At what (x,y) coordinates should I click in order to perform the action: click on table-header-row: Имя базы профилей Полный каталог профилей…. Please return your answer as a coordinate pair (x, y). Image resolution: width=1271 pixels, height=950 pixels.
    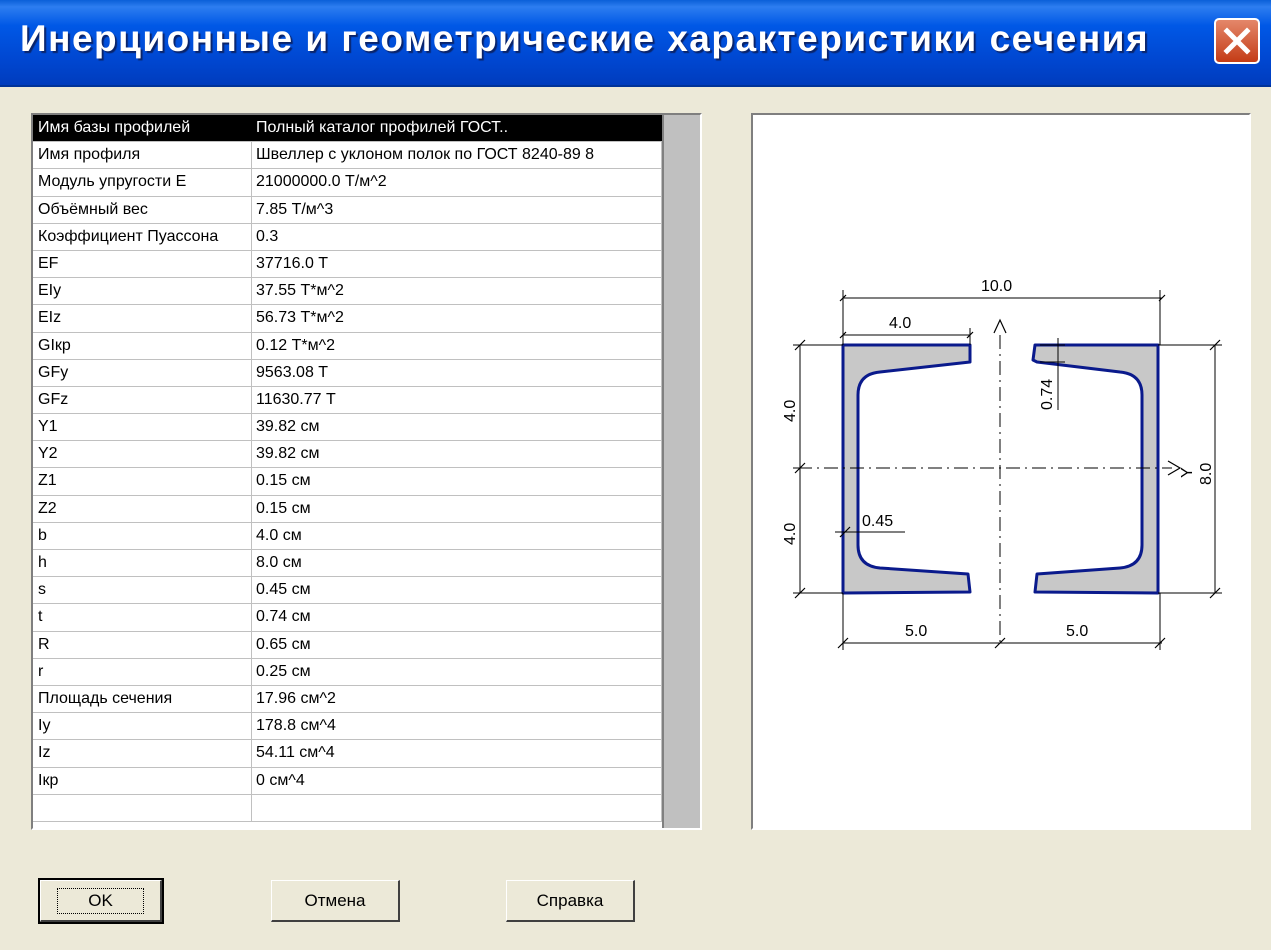
    Looking at the image, I should click on (347, 129).